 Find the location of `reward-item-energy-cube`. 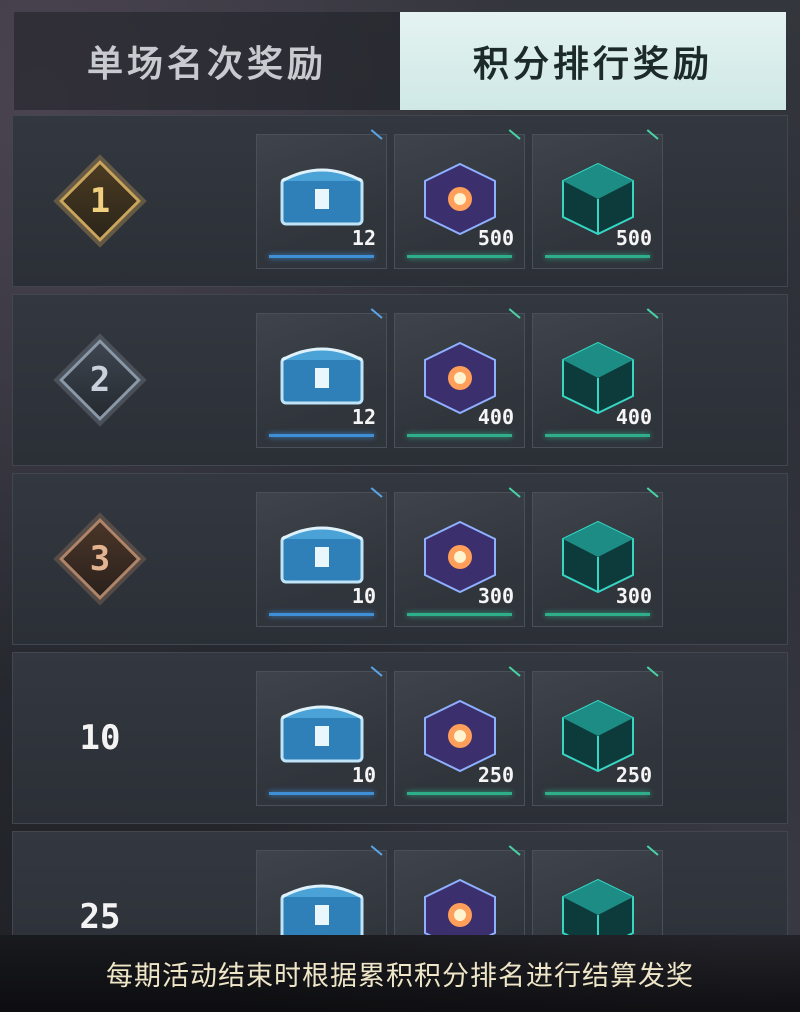

reward-item-energy-cube is located at coordinates (459, 890).